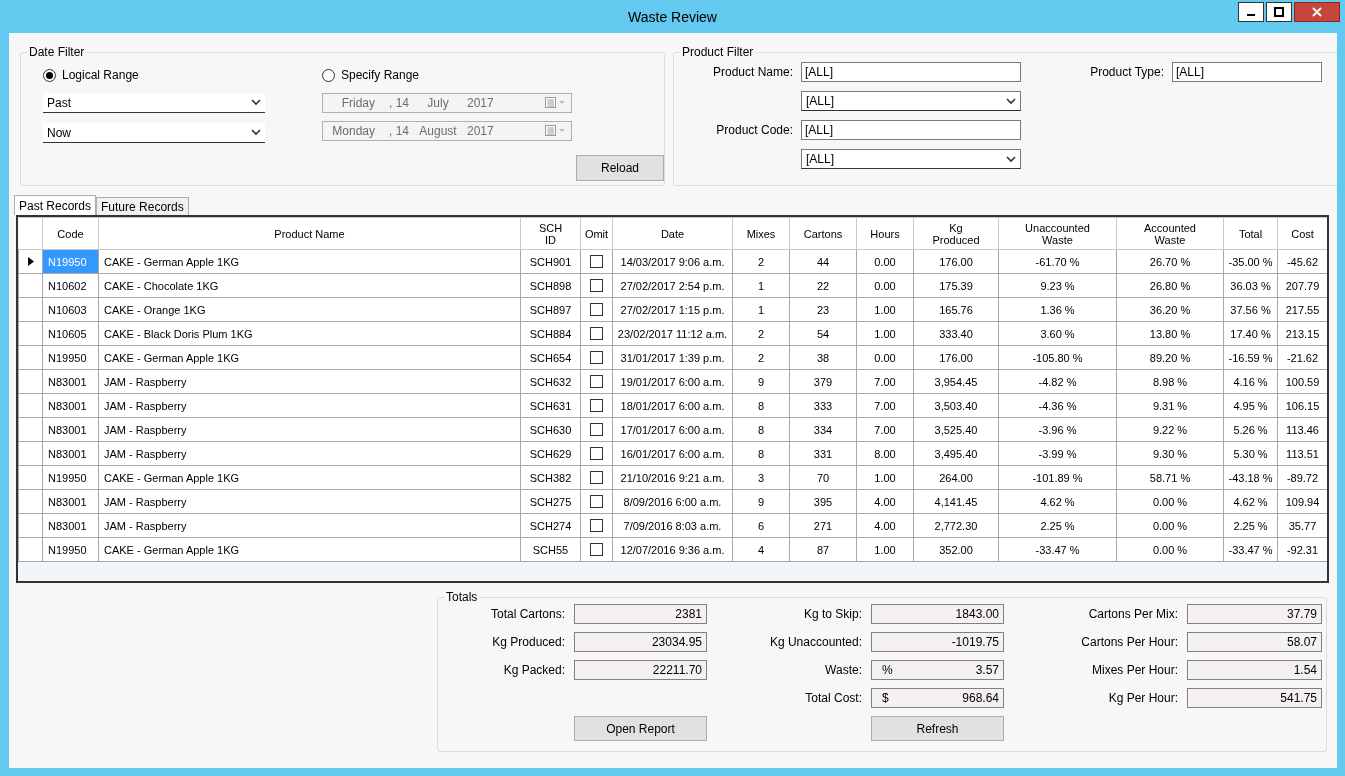 The image size is (1345, 776). Describe the element at coordinates (823, 233) in the screenshot. I see `column-header: Cartons` at that location.